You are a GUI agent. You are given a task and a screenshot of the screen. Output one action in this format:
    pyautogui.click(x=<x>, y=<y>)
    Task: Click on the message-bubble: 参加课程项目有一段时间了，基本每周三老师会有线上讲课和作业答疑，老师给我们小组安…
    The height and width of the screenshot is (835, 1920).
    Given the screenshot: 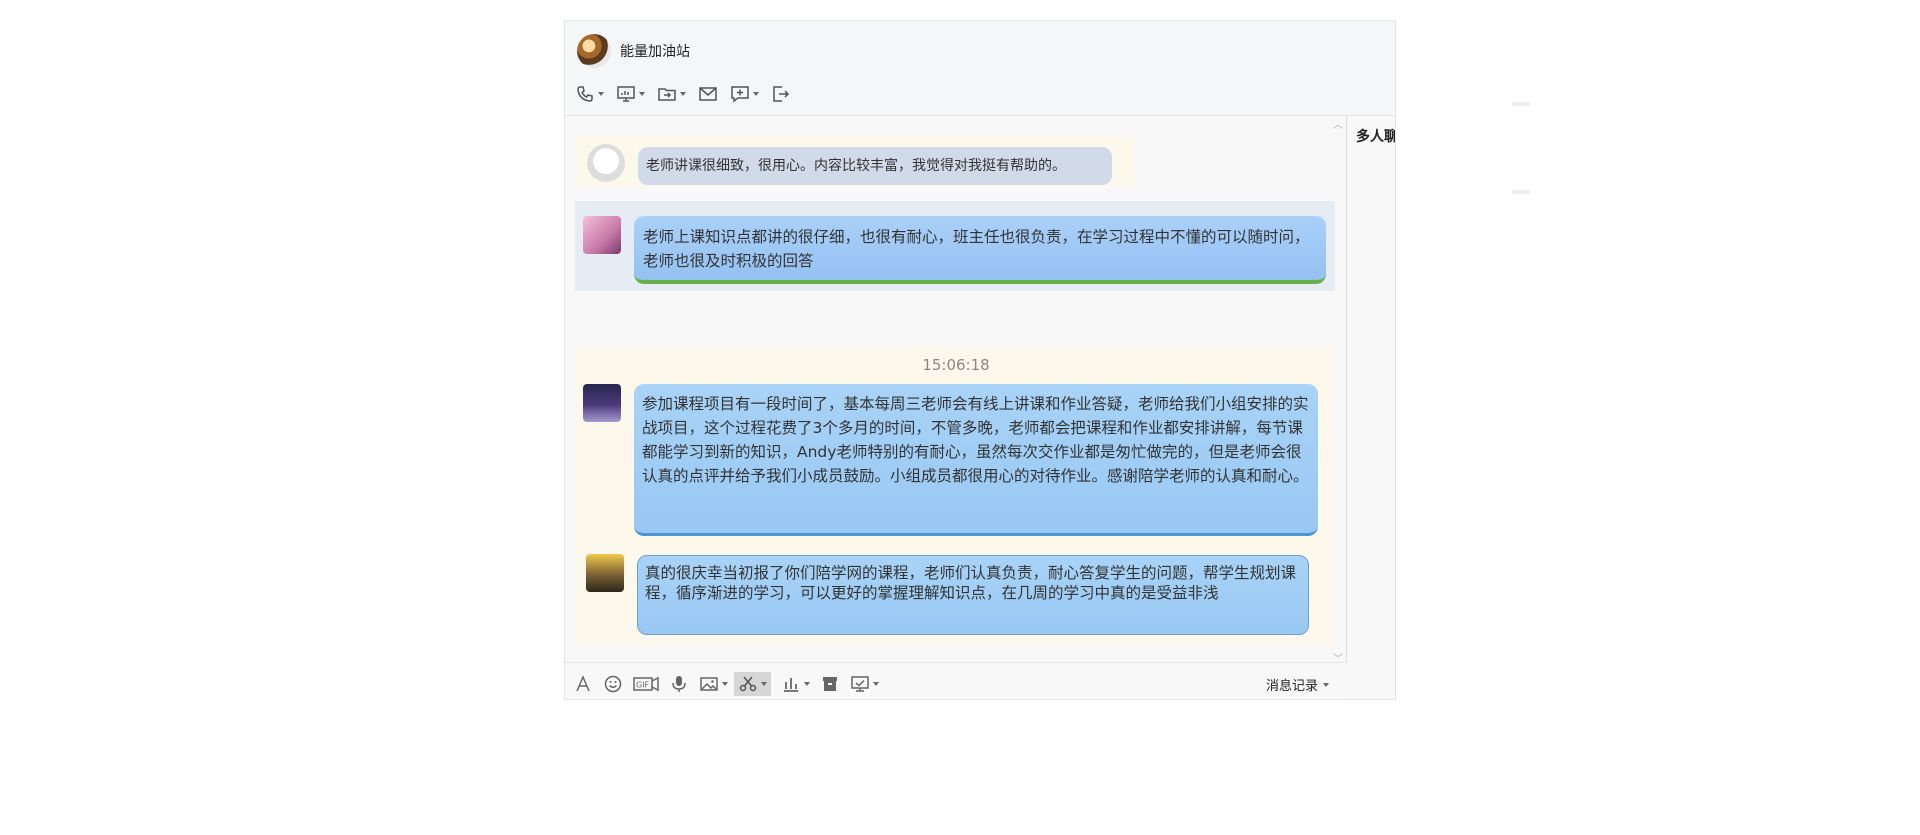 What is the action you would take?
    pyautogui.click(x=976, y=460)
    